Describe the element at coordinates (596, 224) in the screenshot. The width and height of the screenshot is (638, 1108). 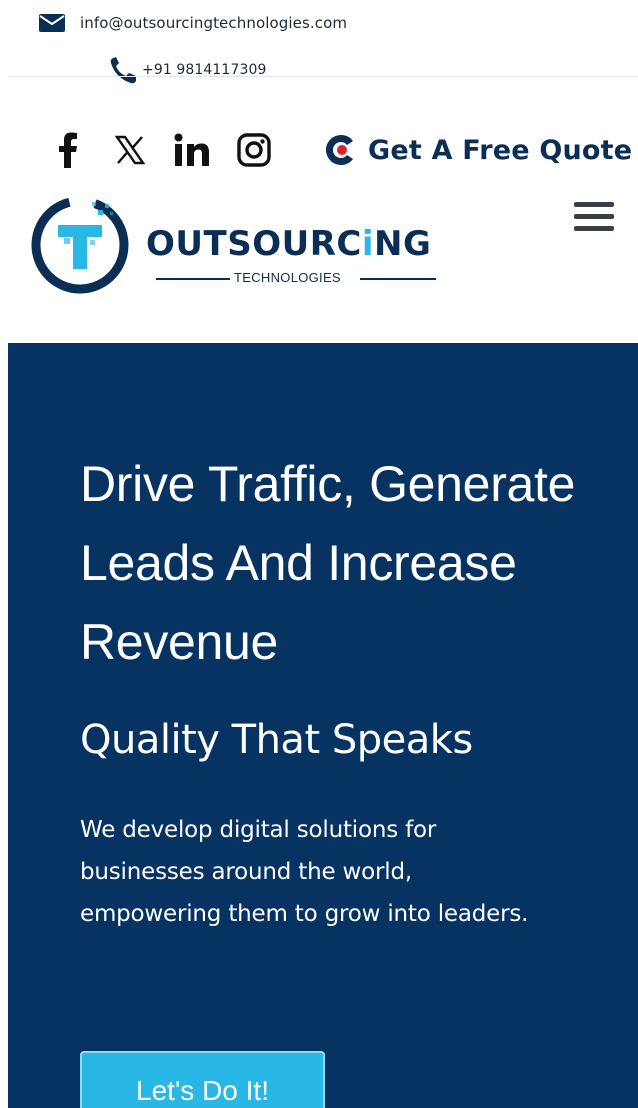
I see `menu-button` at that location.